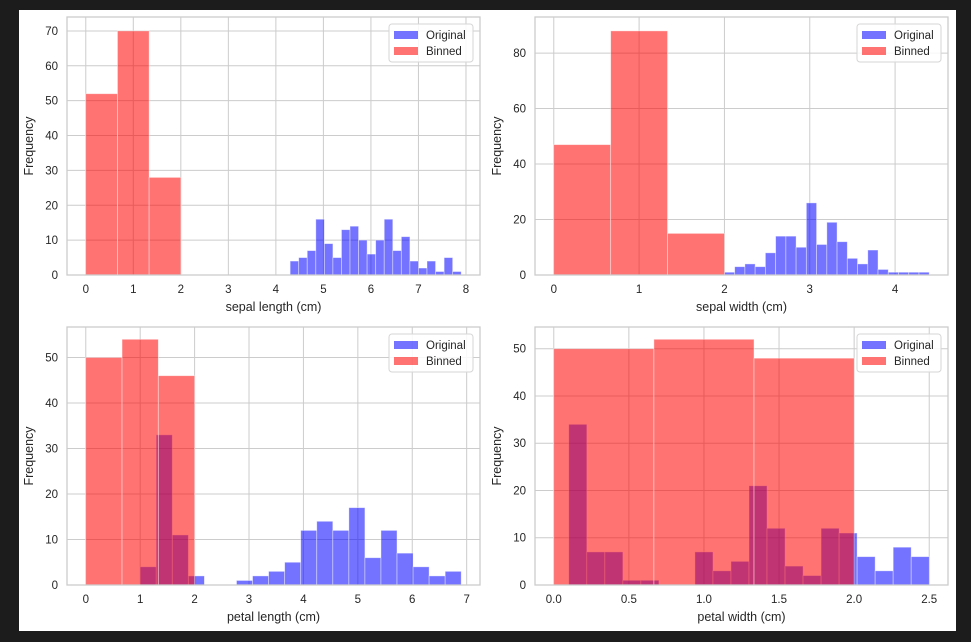  Describe the element at coordinates (431, 43) in the screenshot. I see `legend: Original Binned` at that location.